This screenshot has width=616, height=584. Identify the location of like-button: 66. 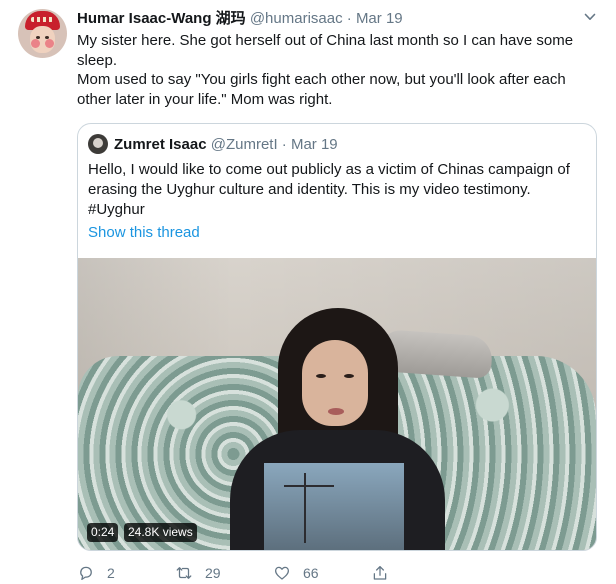
(296, 573).